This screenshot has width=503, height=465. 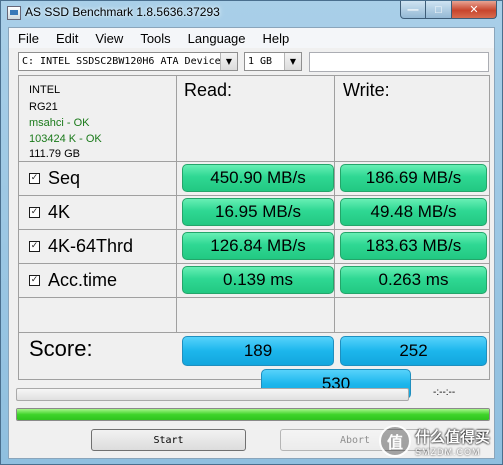 What do you see at coordinates (45, 90) in the screenshot?
I see `drive-vendor: INTEL` at bounding box center [45, 90].